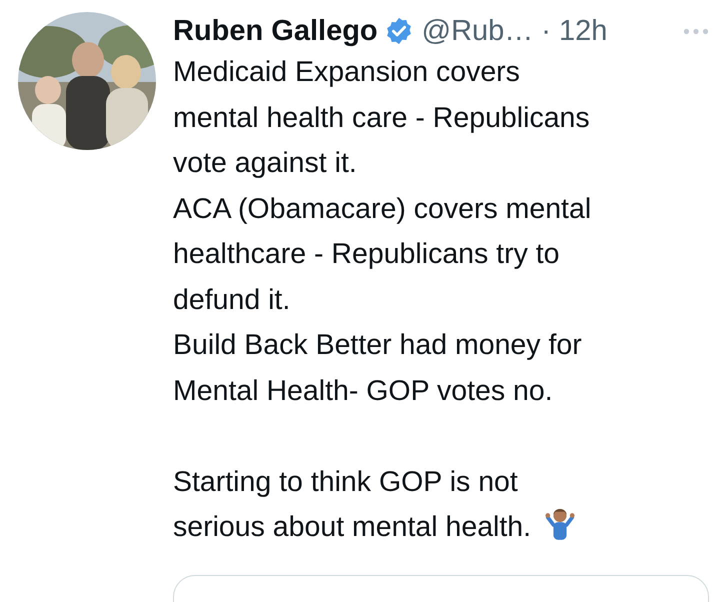 This screenshot has height=602, width=728. Describe the element at coordinates (574, 31) in the screenshot. I see `tweet-time: · 12h` at that location.